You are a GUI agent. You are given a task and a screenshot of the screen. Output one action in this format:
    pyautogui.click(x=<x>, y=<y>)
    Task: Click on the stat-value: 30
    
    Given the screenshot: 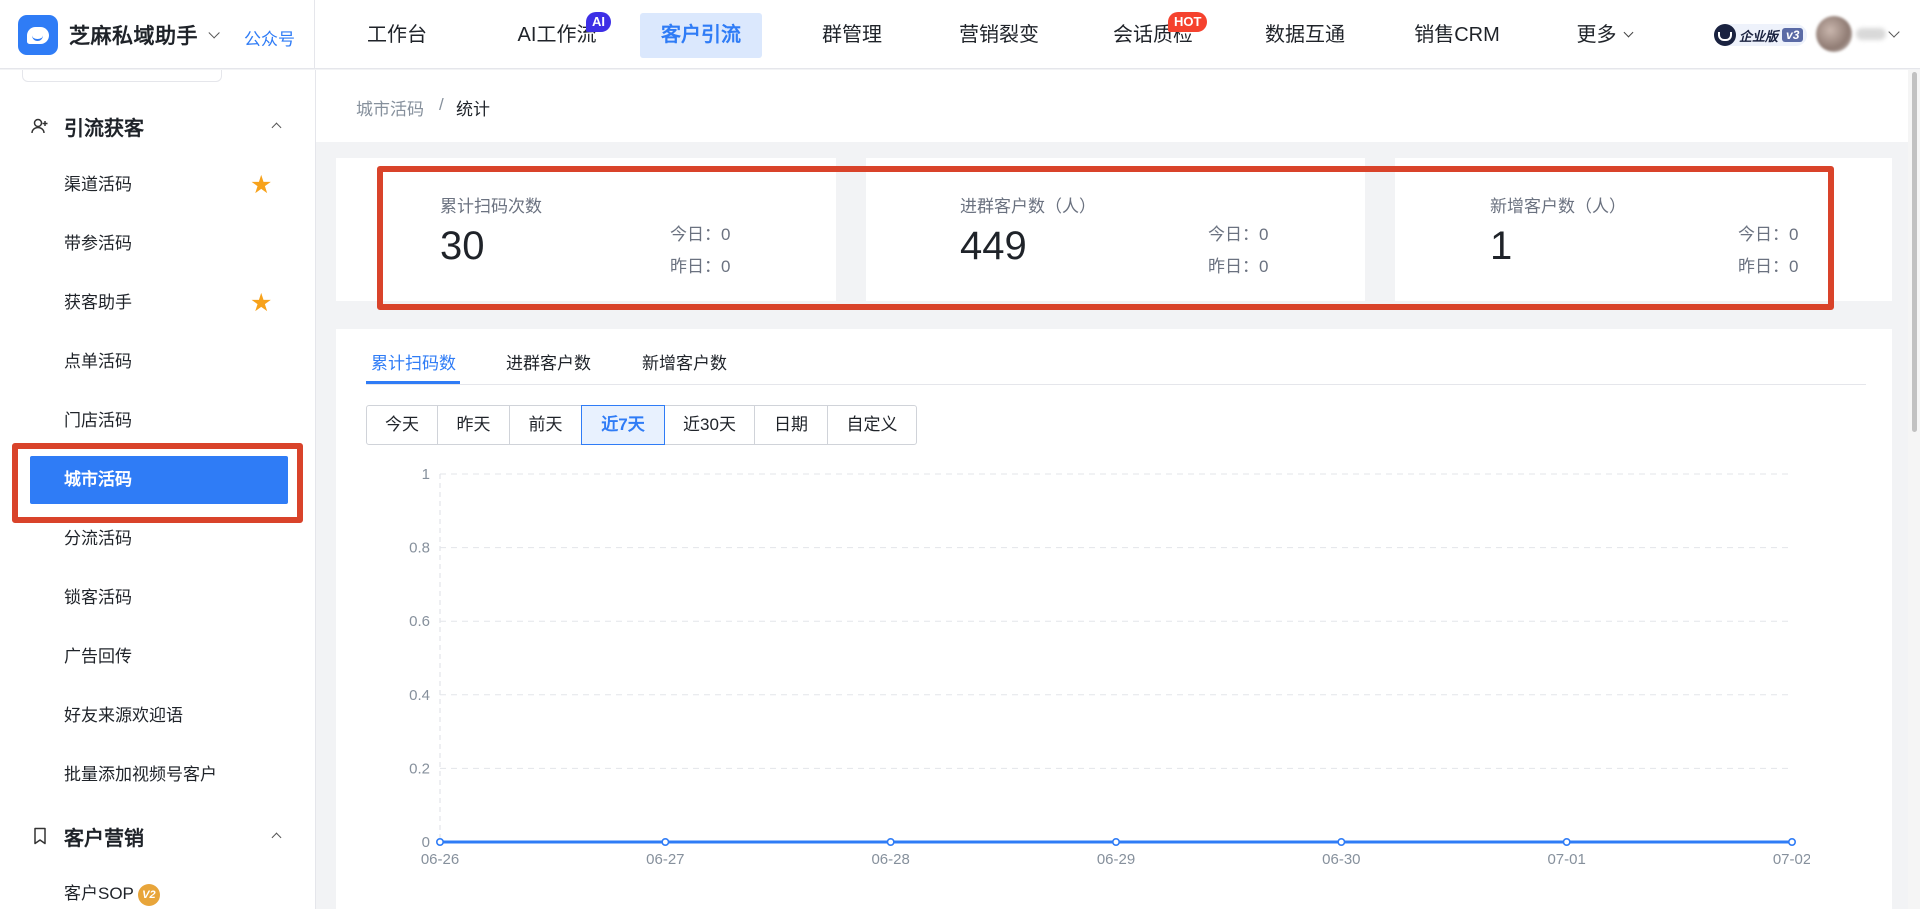 What is the action you would take?
    pyautogui.click(x=462, y=246)
    